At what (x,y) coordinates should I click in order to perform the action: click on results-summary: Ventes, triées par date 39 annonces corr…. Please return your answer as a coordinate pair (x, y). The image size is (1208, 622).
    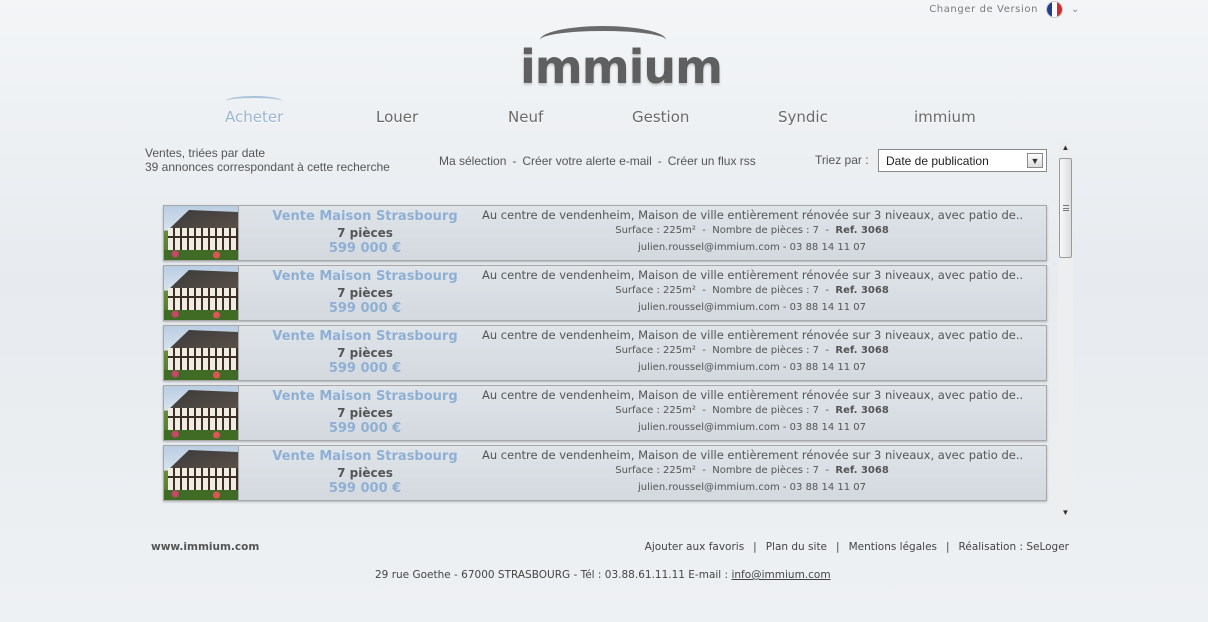
    Looking at the image, I should click on (267, 160).